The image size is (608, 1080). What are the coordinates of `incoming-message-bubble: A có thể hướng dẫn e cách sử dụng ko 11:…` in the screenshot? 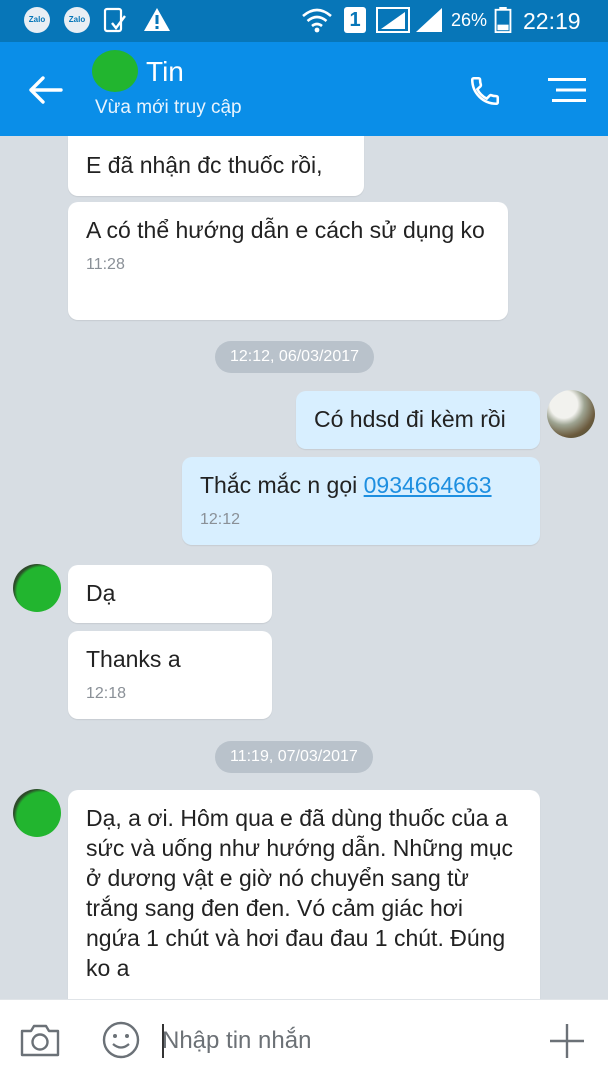 It's located at (288, 261).